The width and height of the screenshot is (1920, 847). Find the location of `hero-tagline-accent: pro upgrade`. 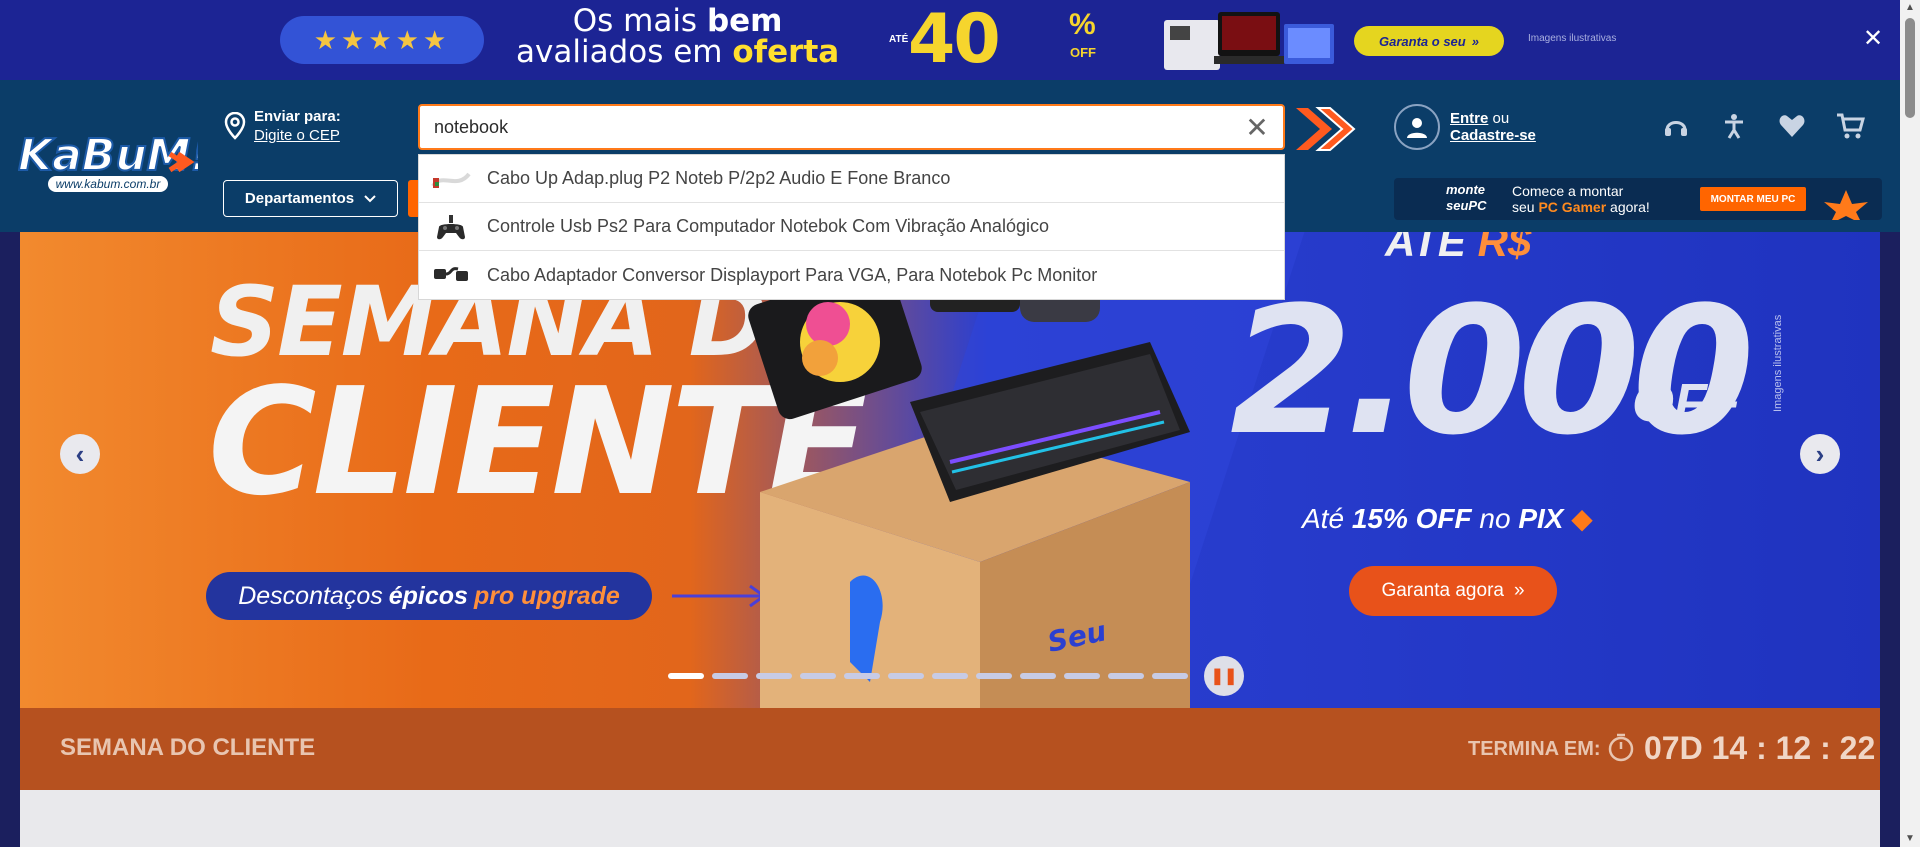

hero-tagline-accent: pro upgrade is located at coordinates (546, 595).